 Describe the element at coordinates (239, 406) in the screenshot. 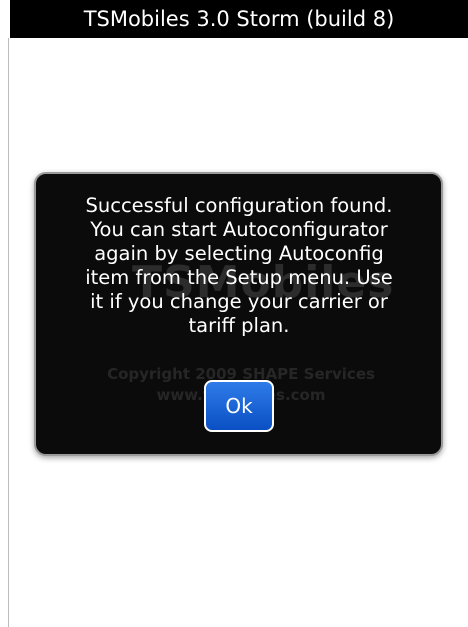

I see `ok-button: Ok` at that location.